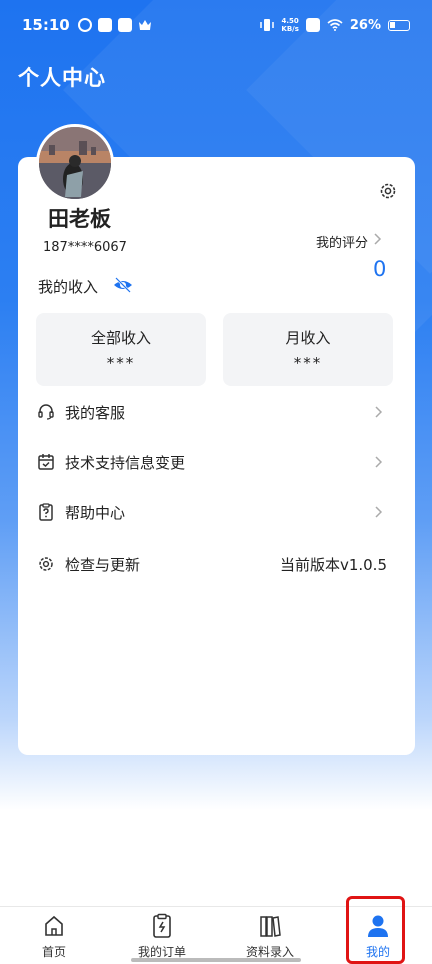  I want to click on home-icon, so click(54, 925).